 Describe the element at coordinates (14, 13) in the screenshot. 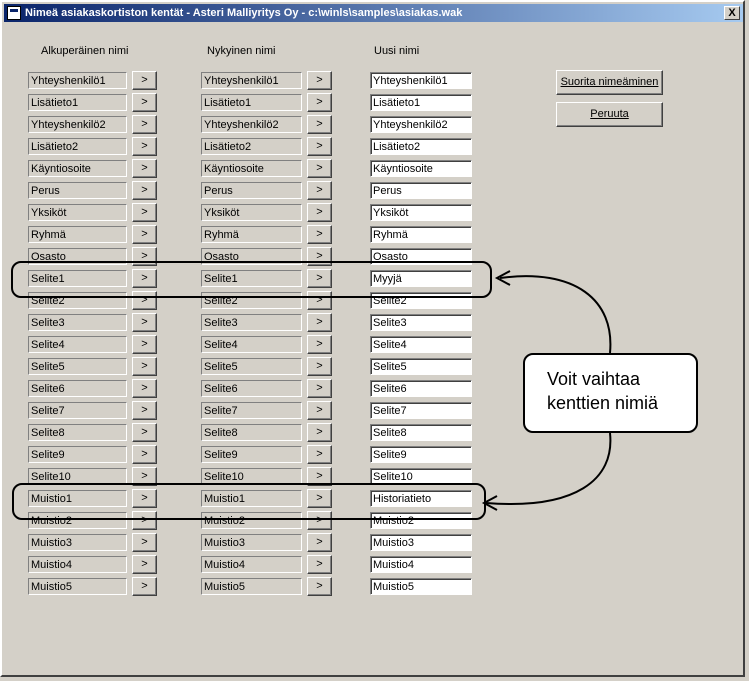

I see `app-icon` at that location.